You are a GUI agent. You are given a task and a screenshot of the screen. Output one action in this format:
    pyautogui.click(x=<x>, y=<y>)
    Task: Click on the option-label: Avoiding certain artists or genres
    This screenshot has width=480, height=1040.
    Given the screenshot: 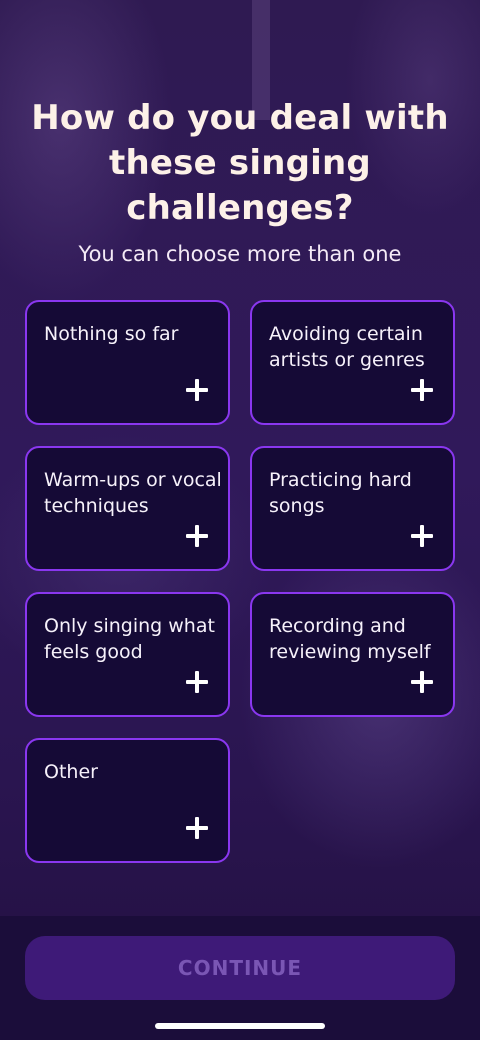 What is the action you would take?
    pyautogui.click(x=347, y=347)
    